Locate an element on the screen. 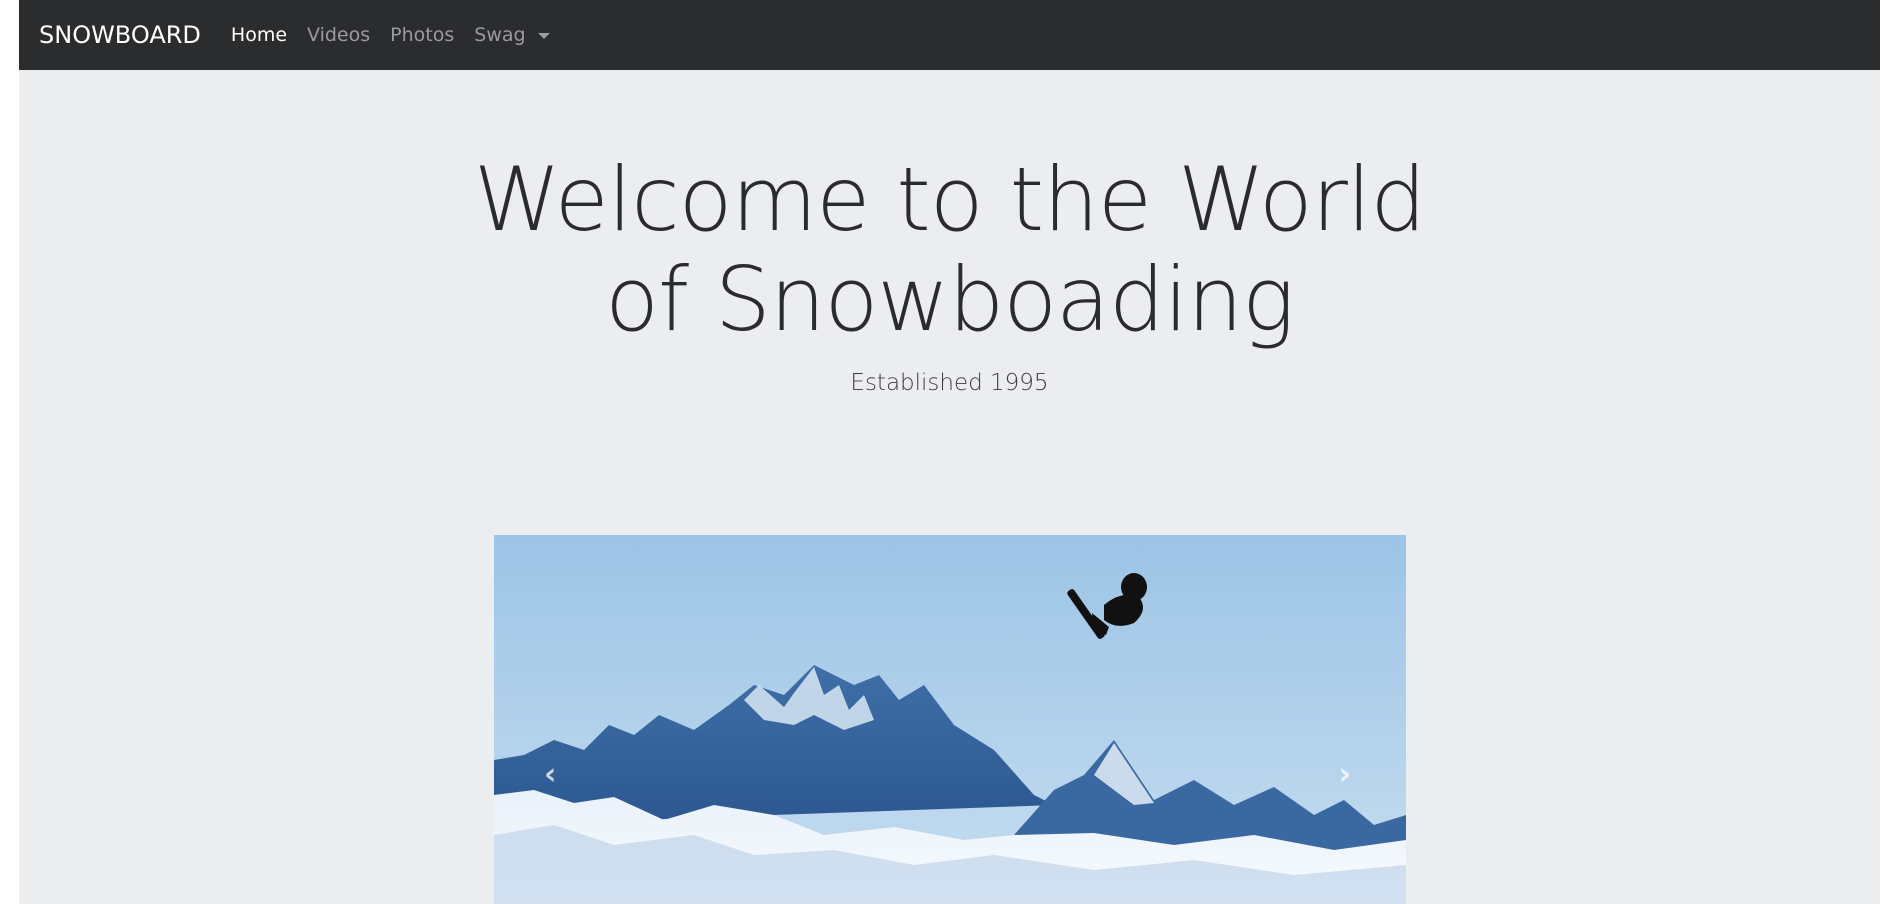 This screenshot has height=904, width=1899. chevron-left-icon: ‹ is located at coordinates (550, 775).